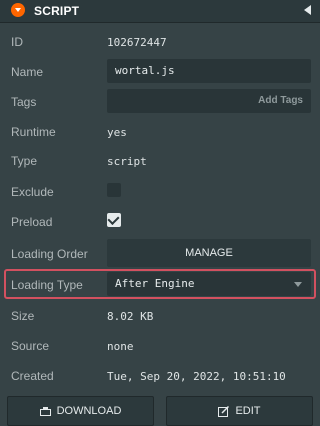  I want to click on name-input: wortal.js, so click(209, 71).